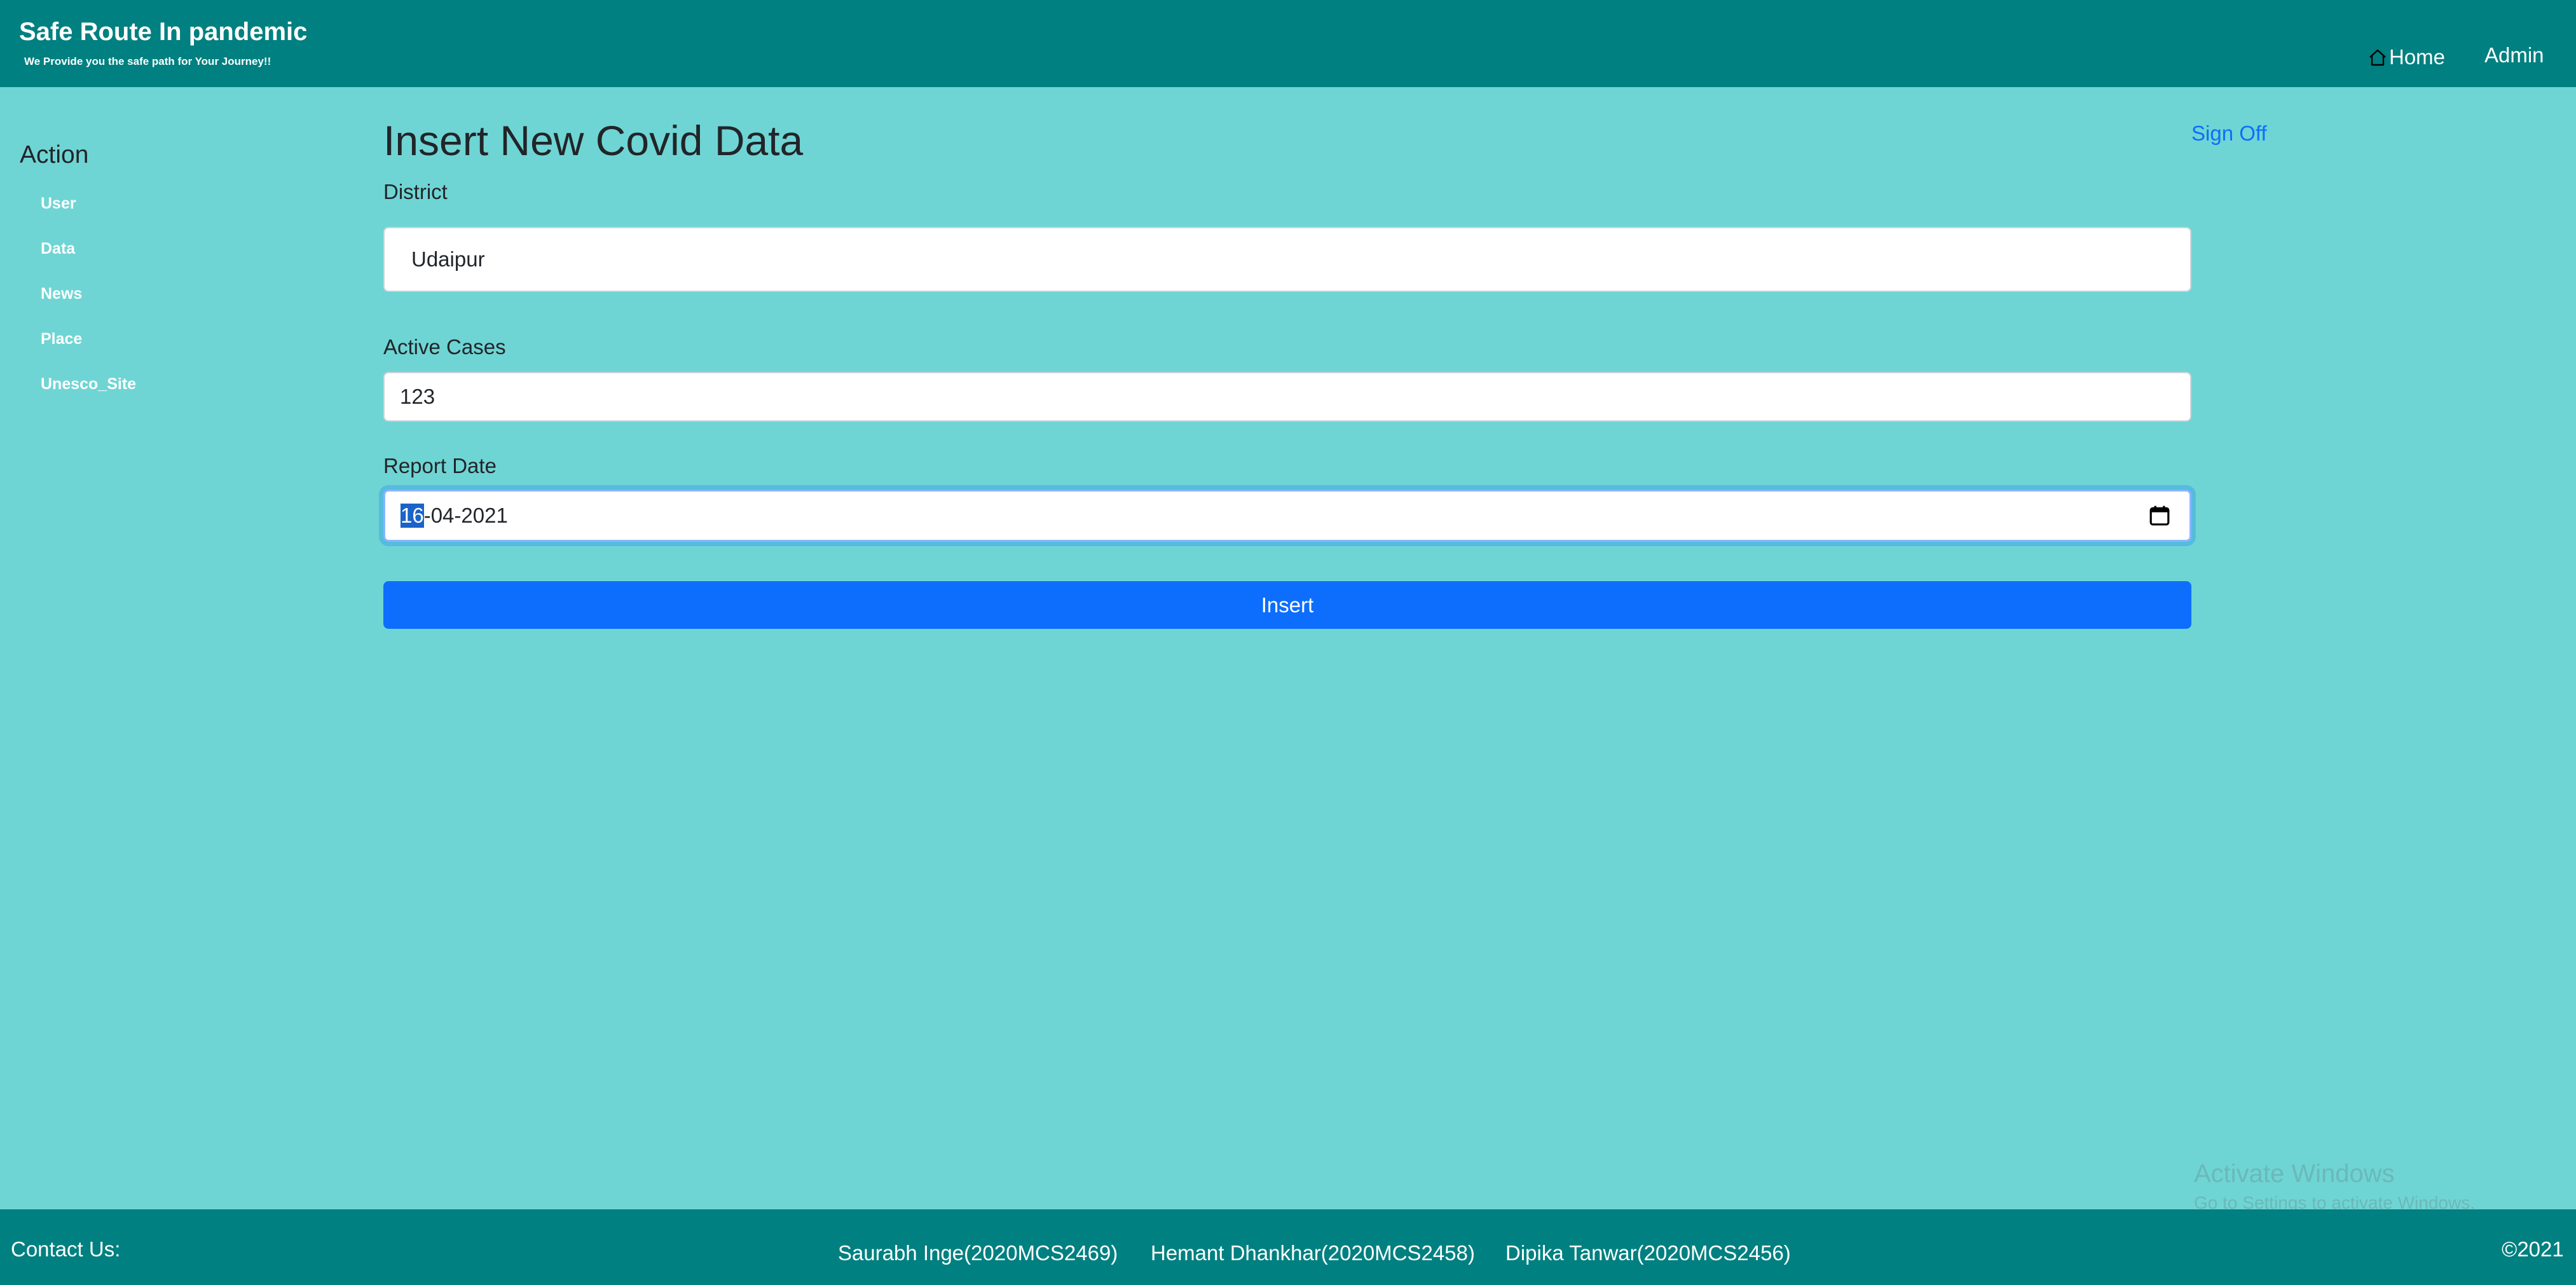 The width and height of the screenshot is (2576, 1285). I want to click on footer-member-3: Dipika Tanwar(2020MCS2456), so click(1648, 1253).